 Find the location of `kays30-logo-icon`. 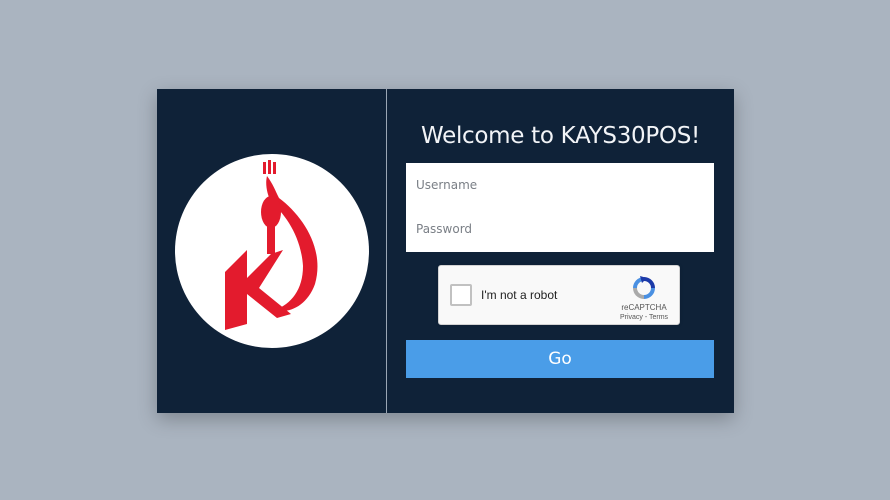

kays30-logo-icon is located at coordinates (271, 245).